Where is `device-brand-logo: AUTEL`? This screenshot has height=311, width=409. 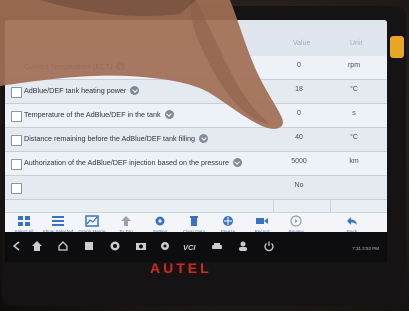 device-brand-logo: AUTEL is located at coordinates (181, 268).